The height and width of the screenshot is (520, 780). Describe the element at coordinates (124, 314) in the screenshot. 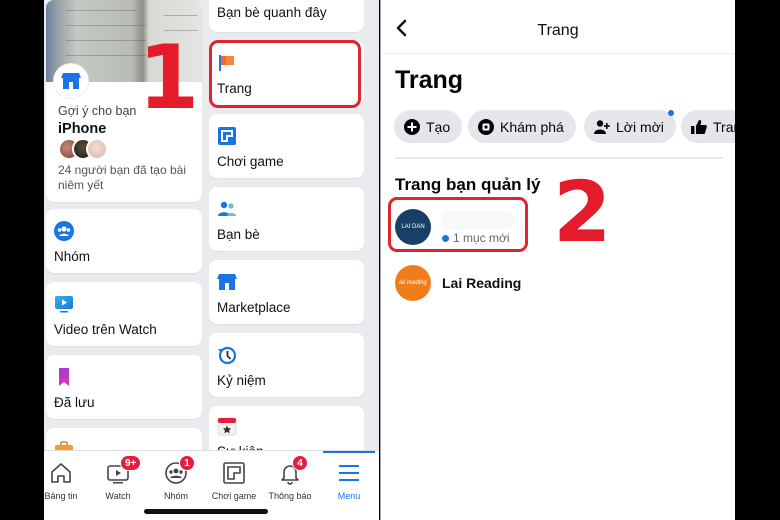

I see `menu-item-watch: Video trên Watch` at that location.